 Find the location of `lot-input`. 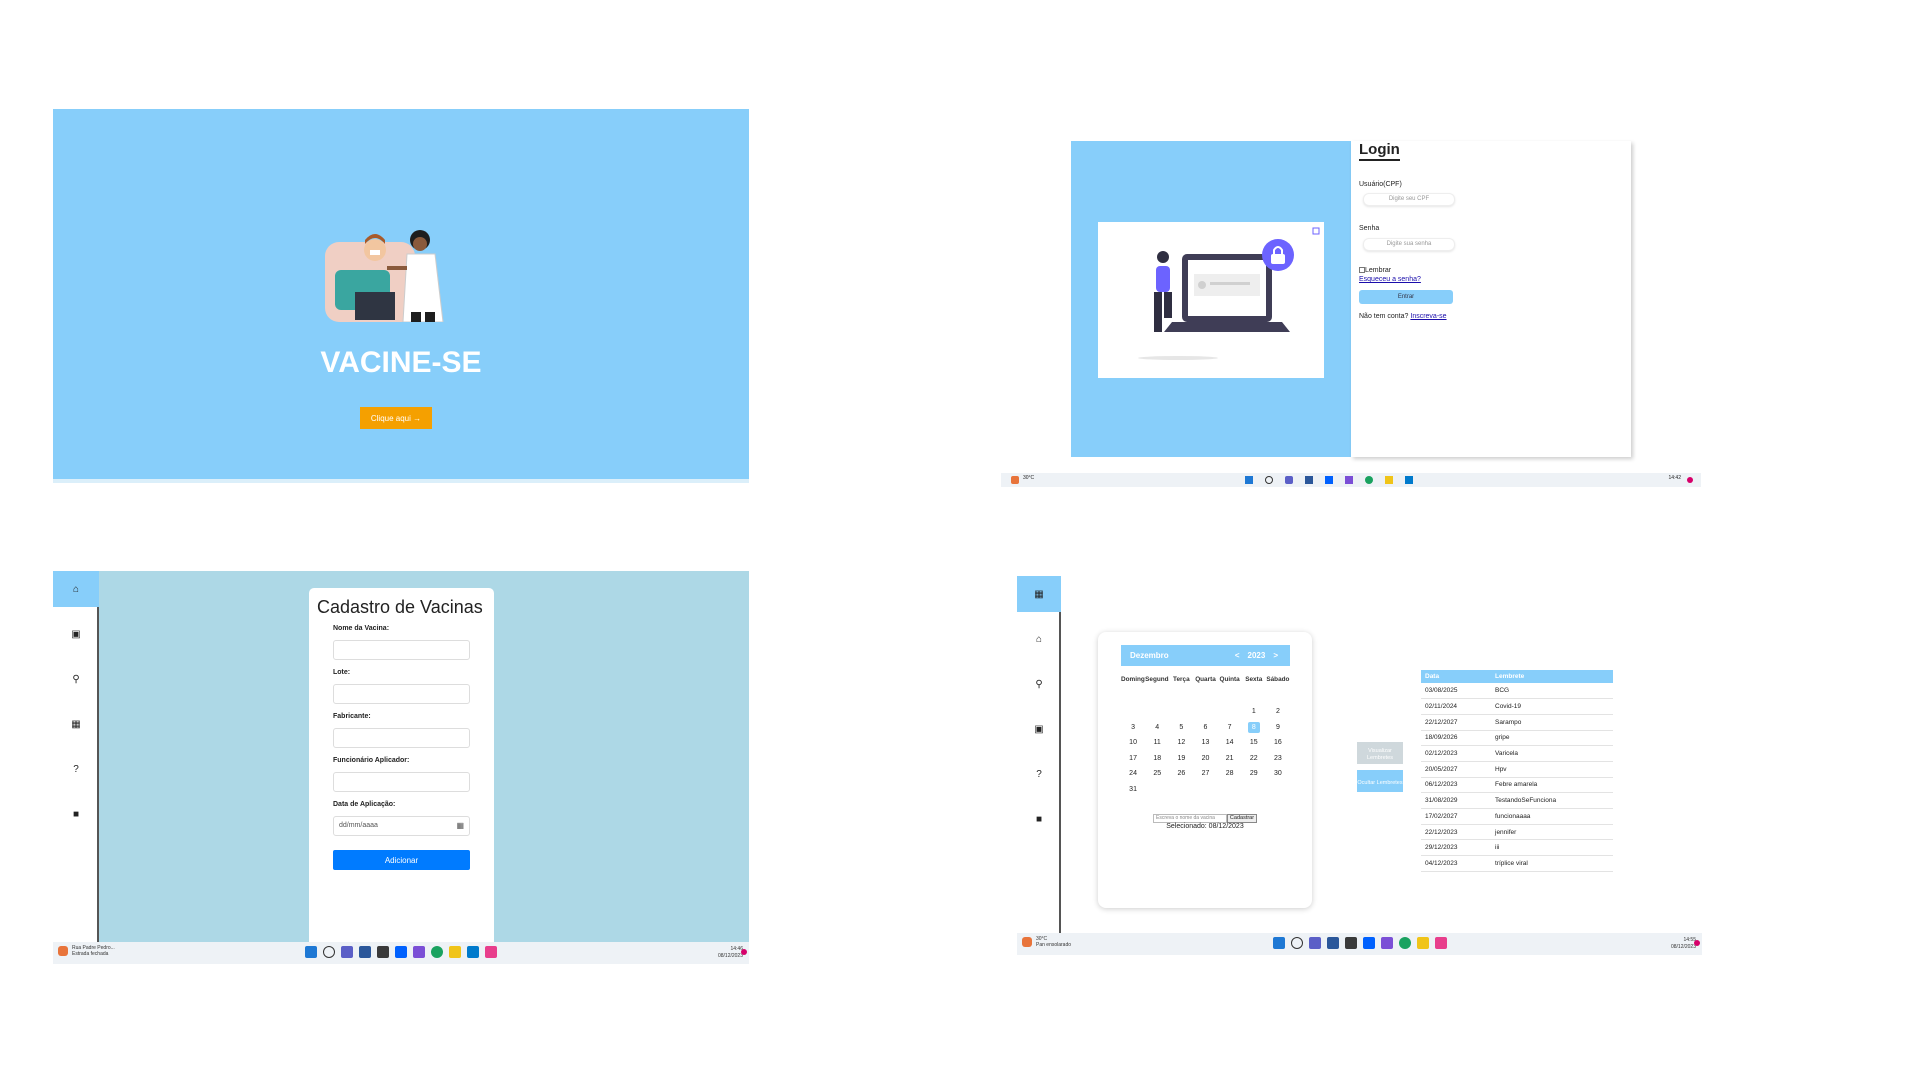

lot-input is located at coordinates (401, 694).